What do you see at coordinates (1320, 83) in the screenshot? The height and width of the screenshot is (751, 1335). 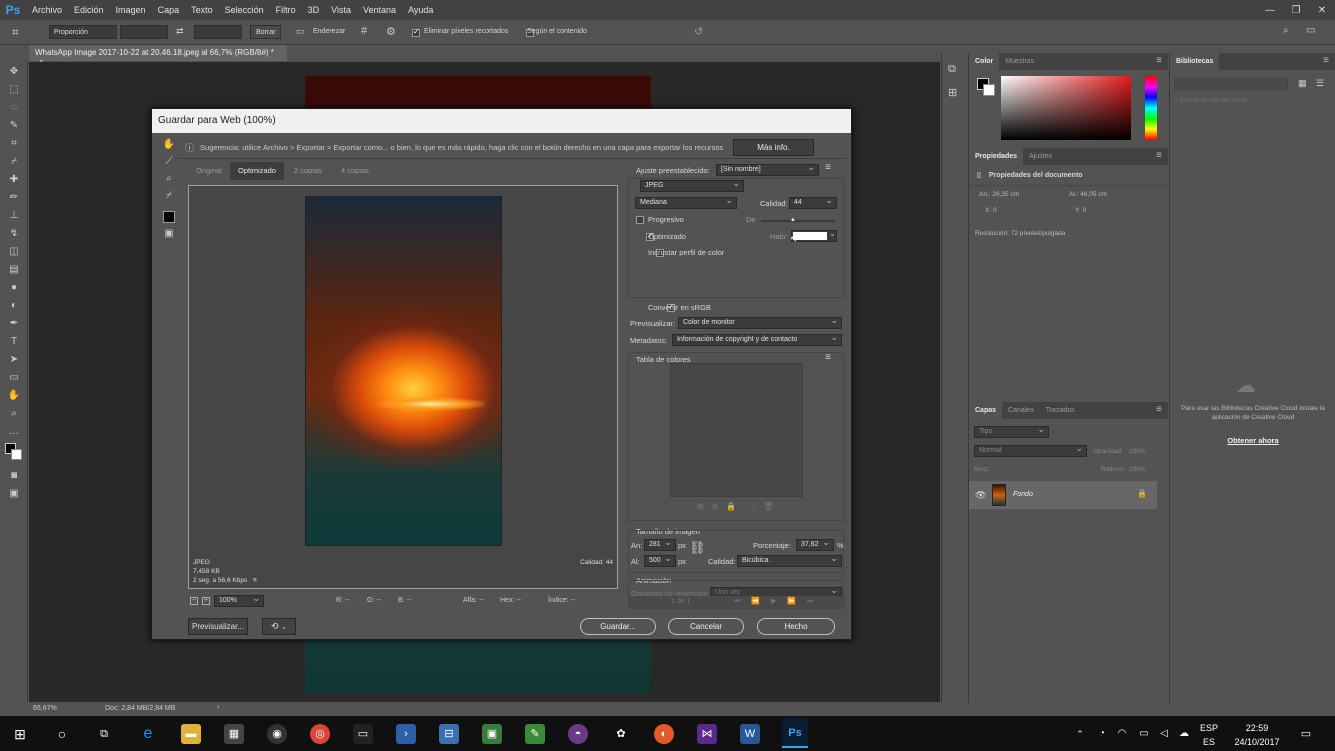 I see `list-view-icon: ☰` at bounding box center [1320, 83].